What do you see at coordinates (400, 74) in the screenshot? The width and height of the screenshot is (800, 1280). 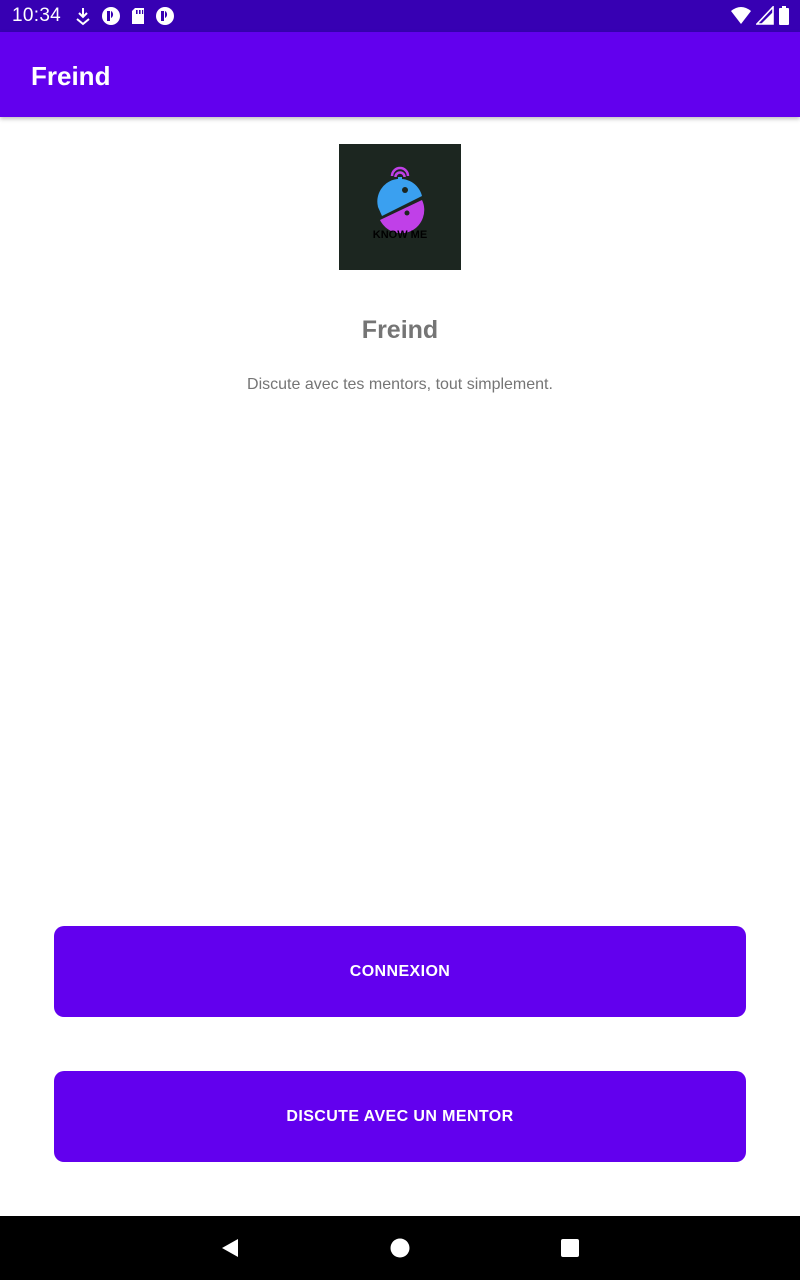 I see `app-bar: Freind` at bounding box center [400, 74].